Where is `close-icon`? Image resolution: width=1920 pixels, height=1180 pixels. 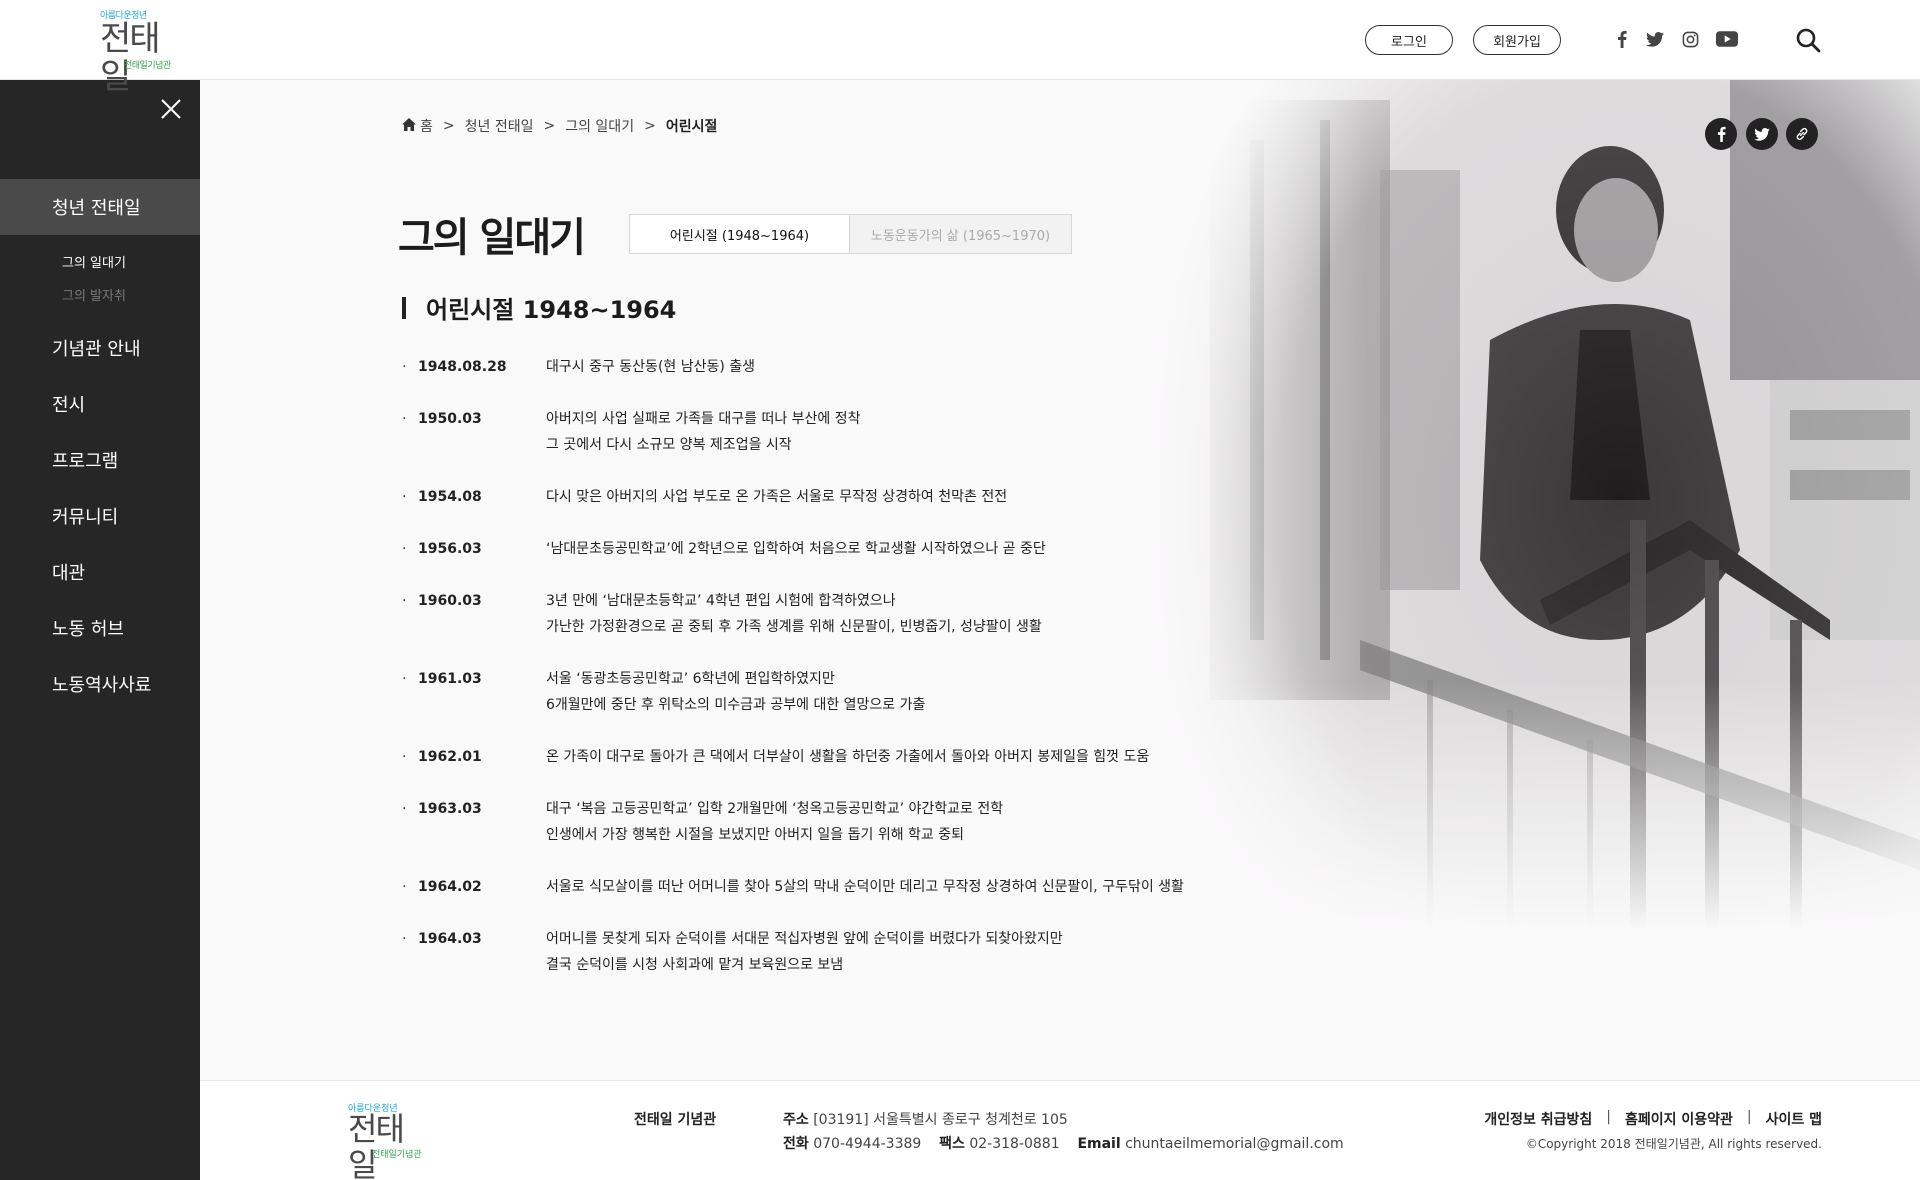 close-icon is located at coordinates (171, 109).